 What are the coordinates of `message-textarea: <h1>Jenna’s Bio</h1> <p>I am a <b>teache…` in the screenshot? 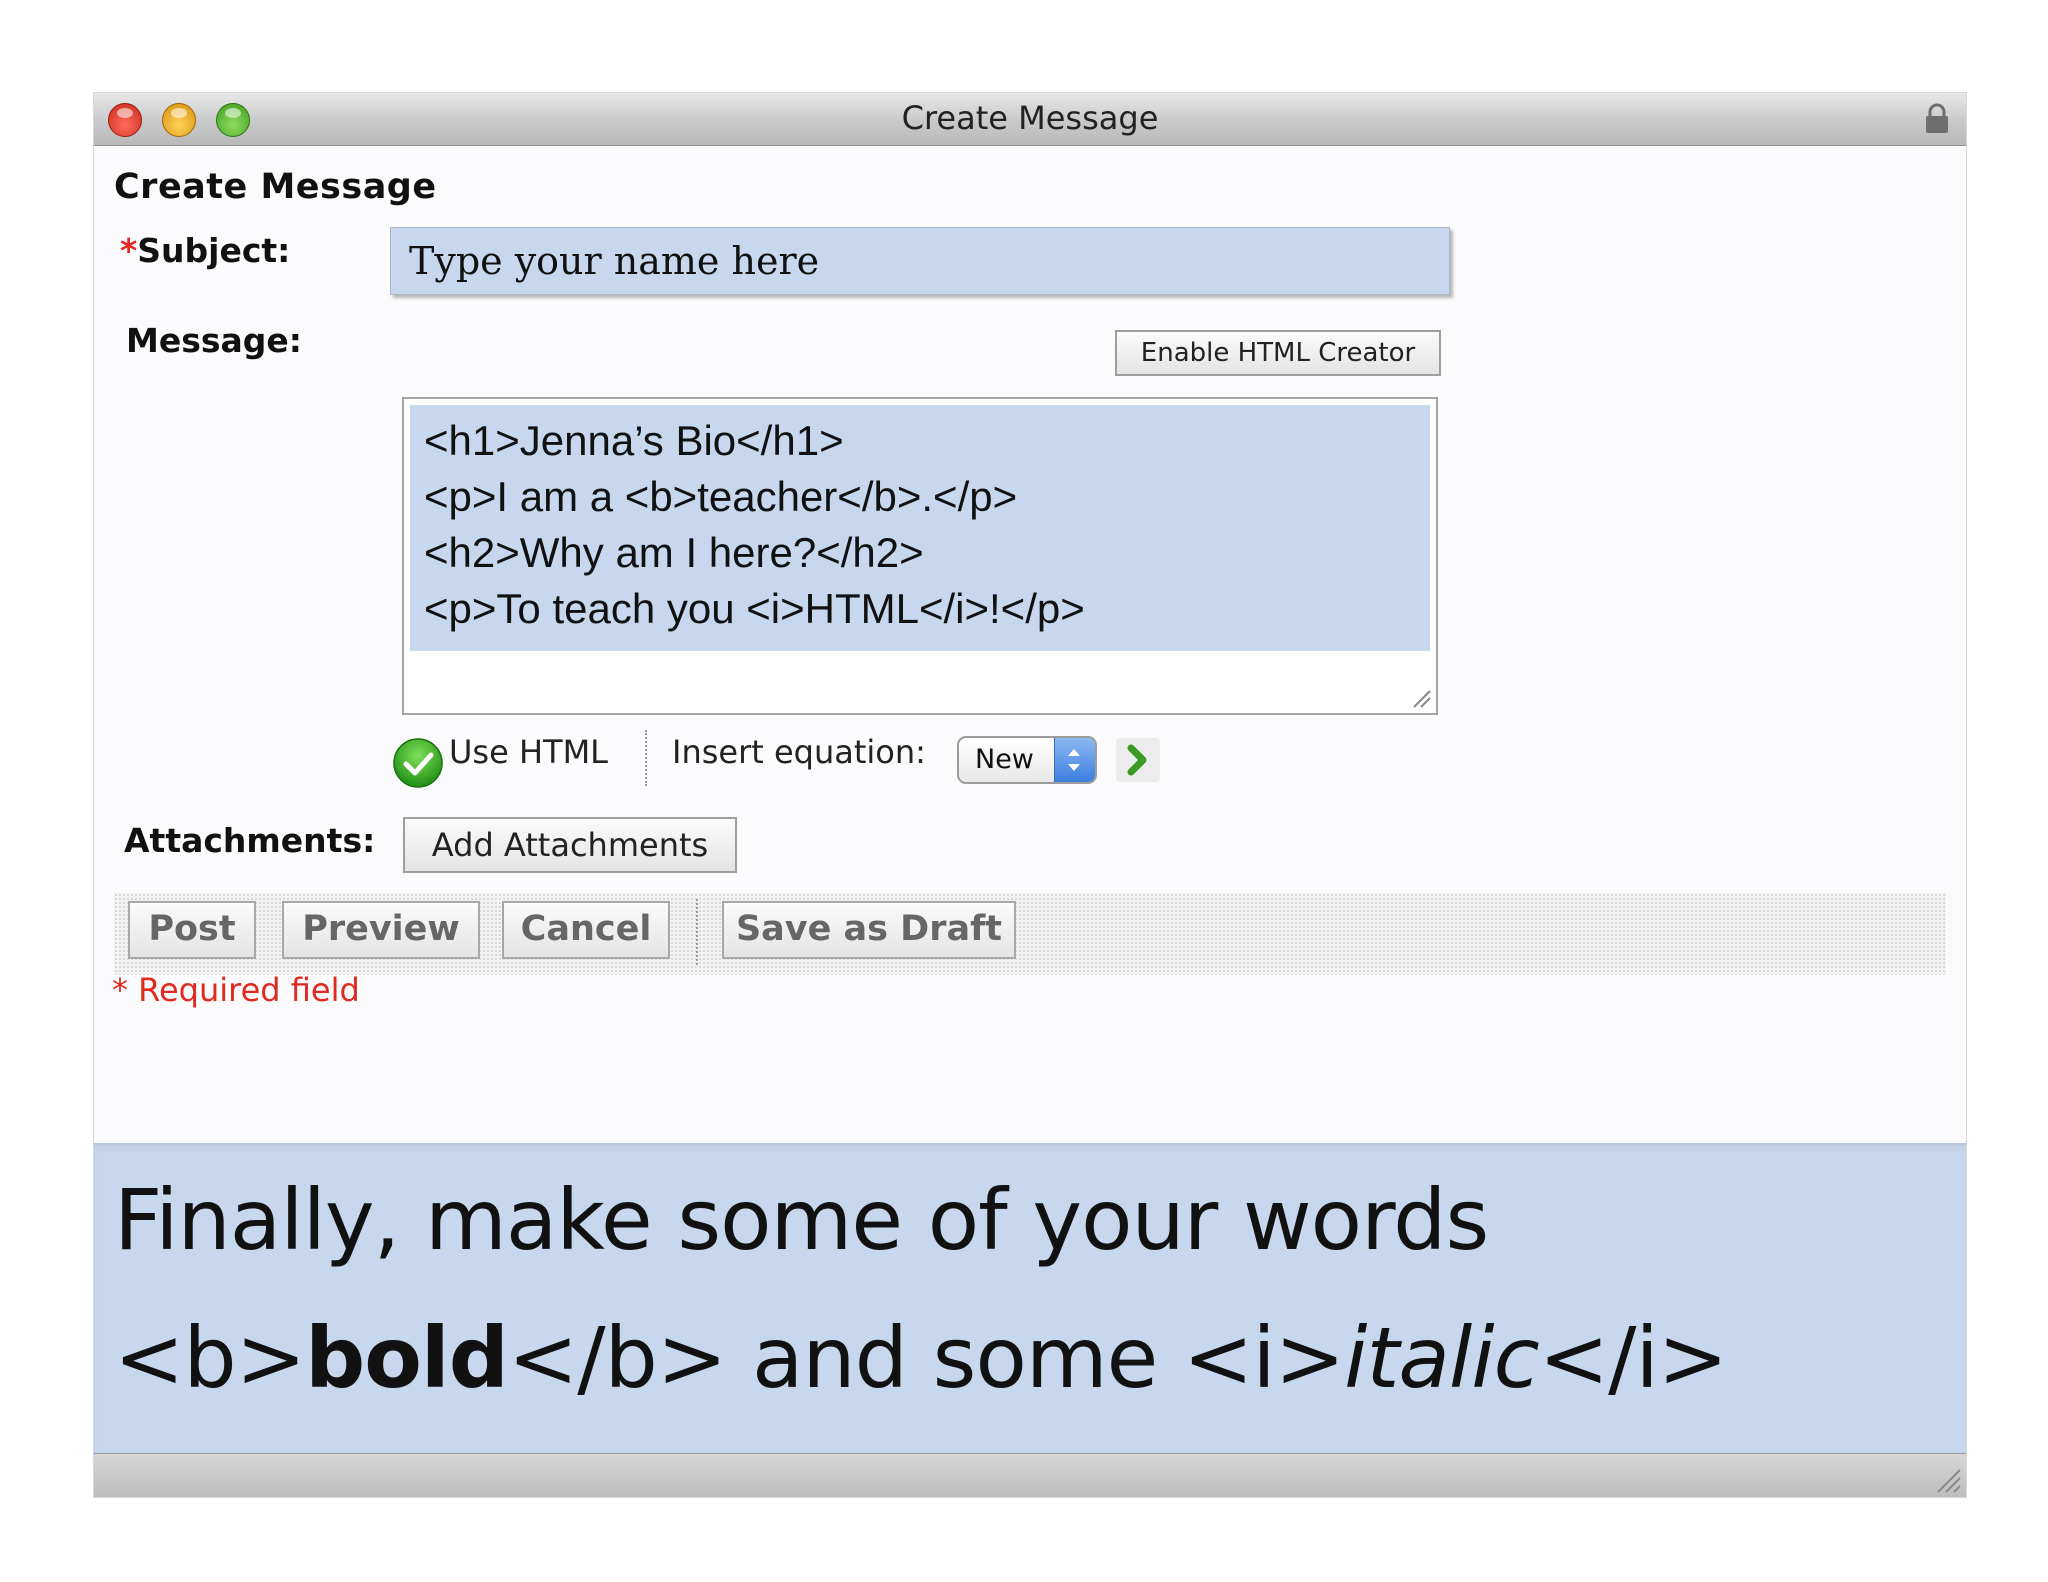 It's located at (920, 556).